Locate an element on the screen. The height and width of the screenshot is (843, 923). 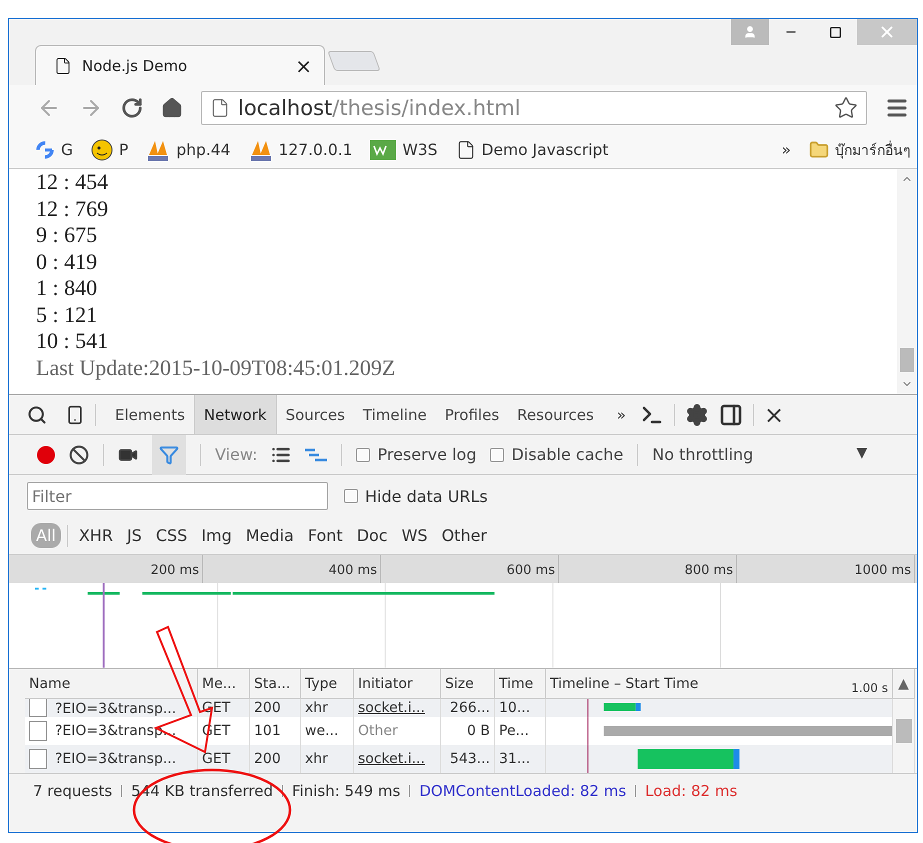
address-bar: localhost/thesis/index.html is located at coordinates (534, 108).